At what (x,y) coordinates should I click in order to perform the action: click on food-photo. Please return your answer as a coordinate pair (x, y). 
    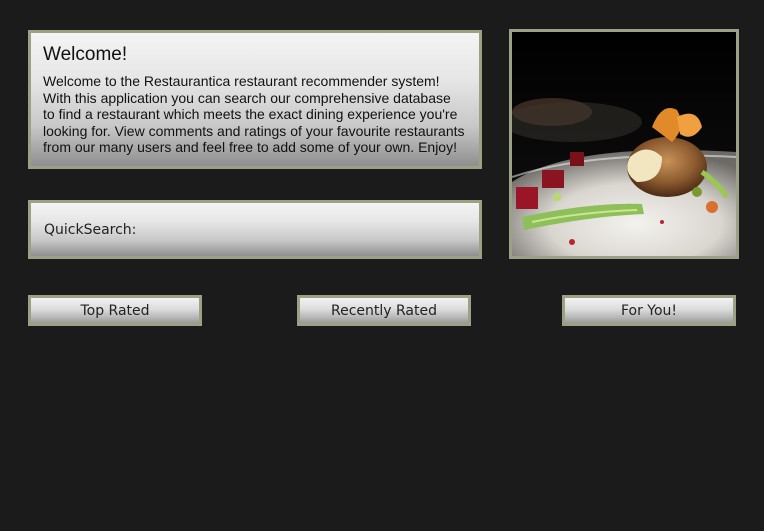
    Looking at the image, I should click on (624, 144).